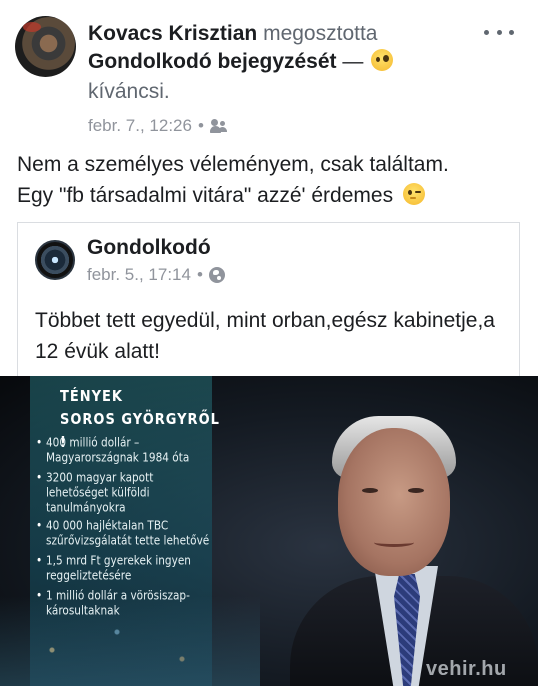 The image size is (538, 686). I want to click on post-text-line-2: Egy "fb társadalmi vitára" azzé' érdemes, so click(271, 195).